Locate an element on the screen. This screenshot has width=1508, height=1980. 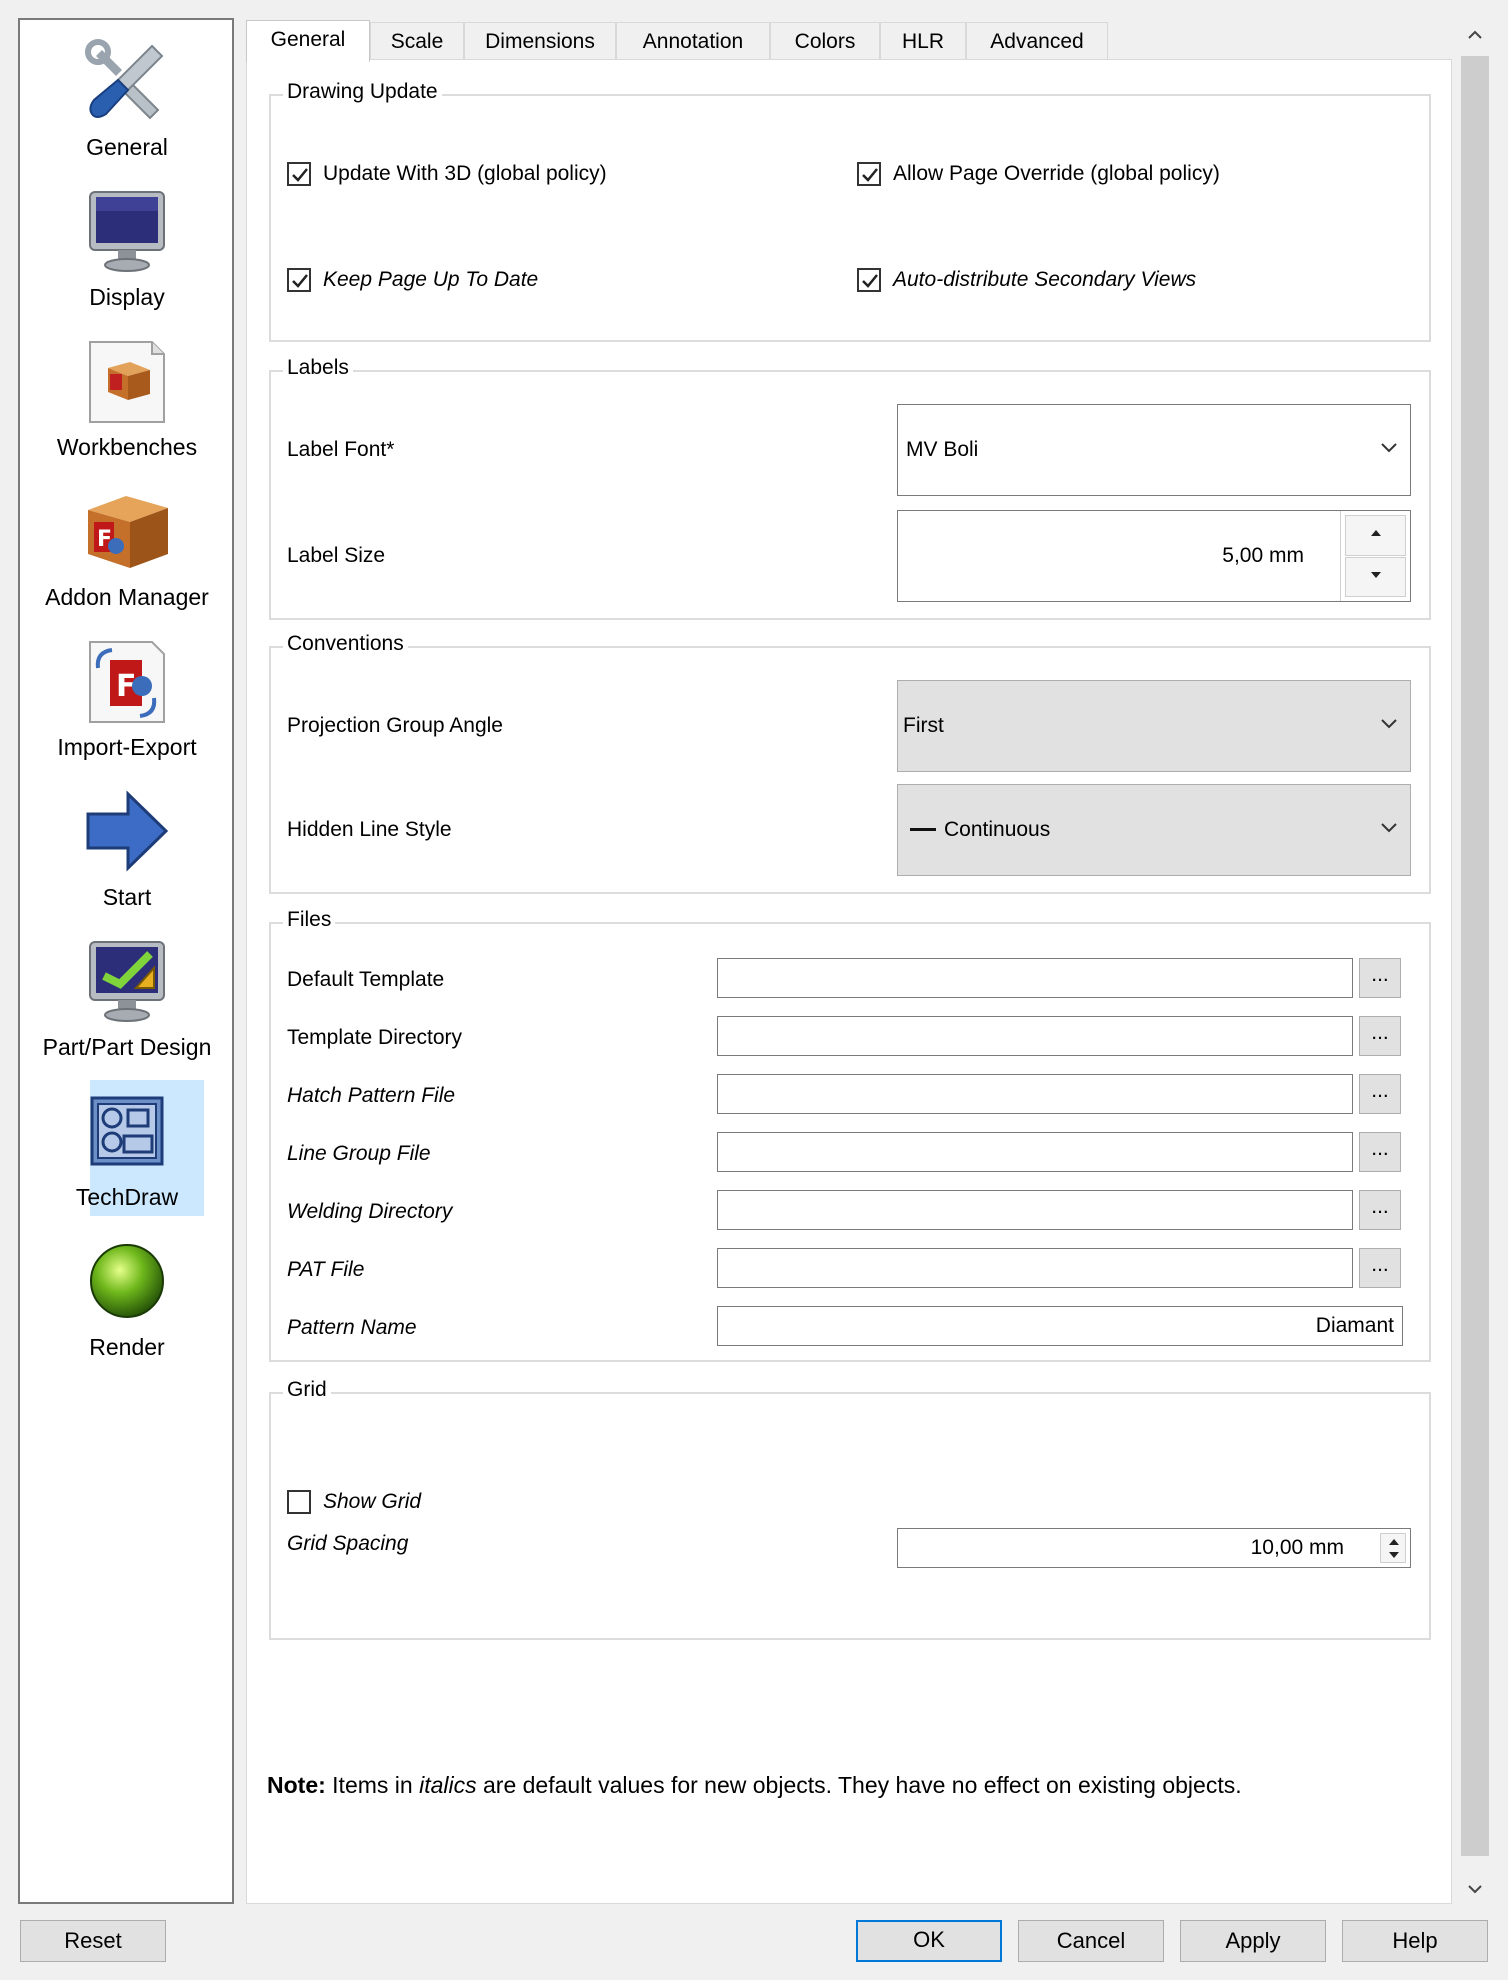
sidebar-item-display: Display is located at coordinates (127, 250).